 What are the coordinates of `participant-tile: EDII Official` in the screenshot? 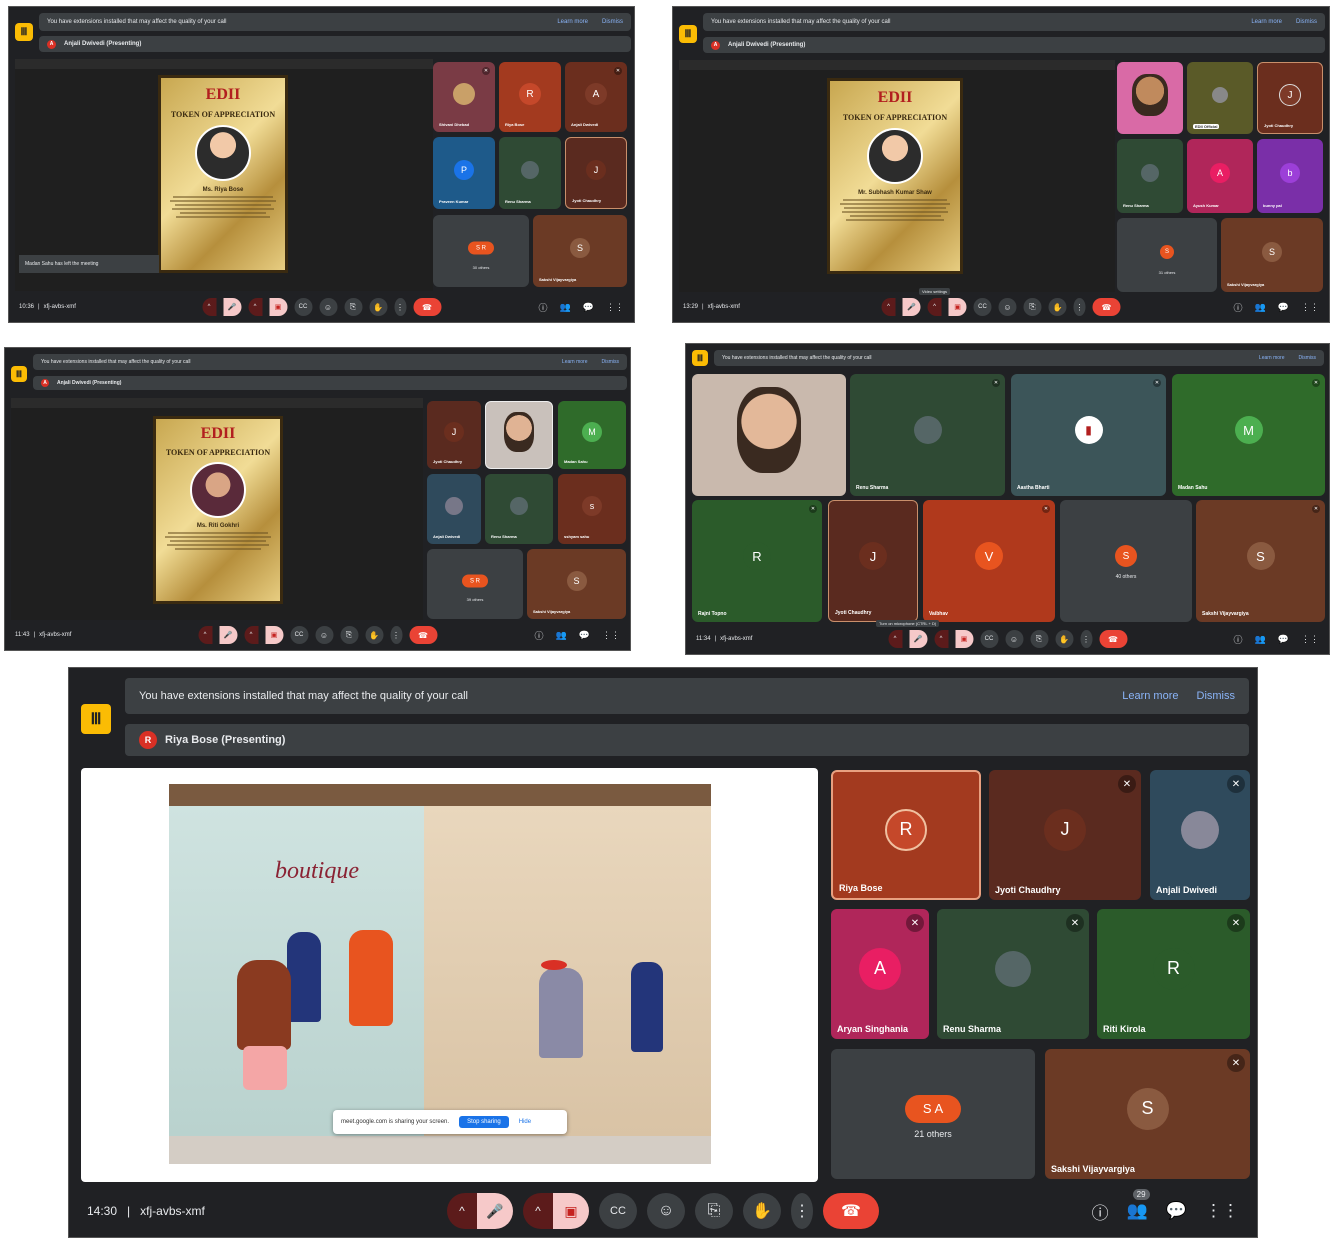 It's located at (1220, 98).